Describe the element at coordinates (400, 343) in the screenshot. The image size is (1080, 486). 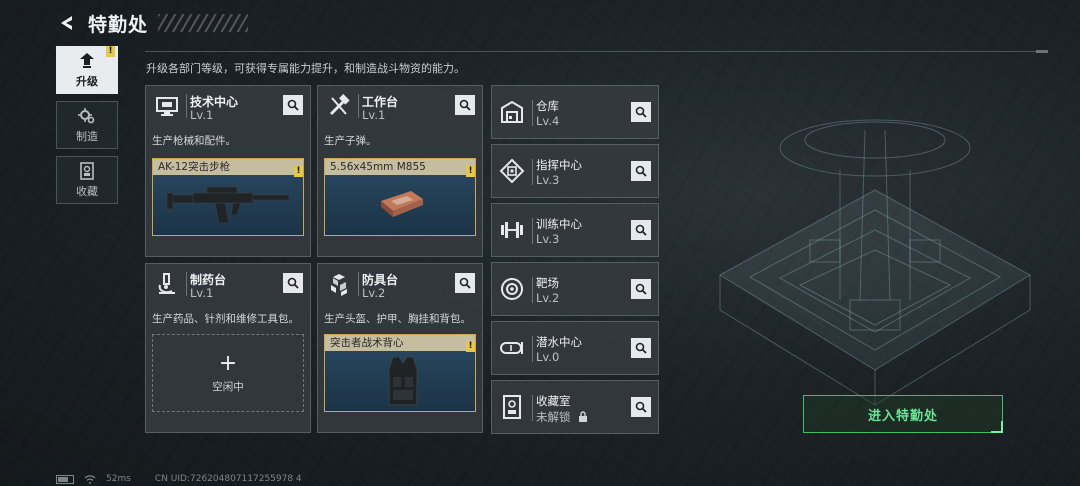
I see `slot-item-name: 突击者战术背心` at that location.